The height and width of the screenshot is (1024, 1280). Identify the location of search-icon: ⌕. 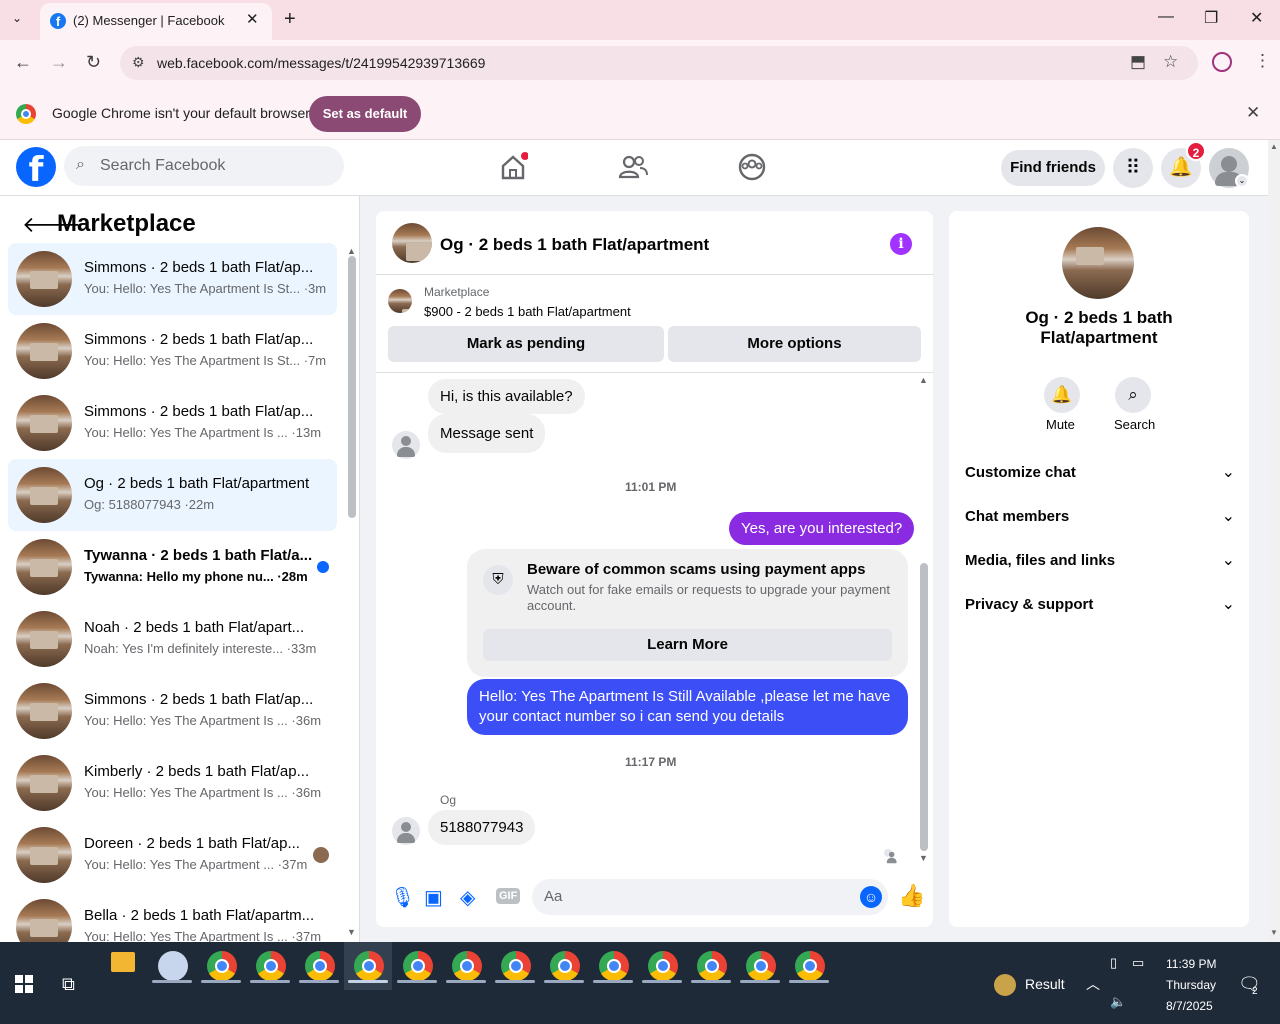
(1133, 395).